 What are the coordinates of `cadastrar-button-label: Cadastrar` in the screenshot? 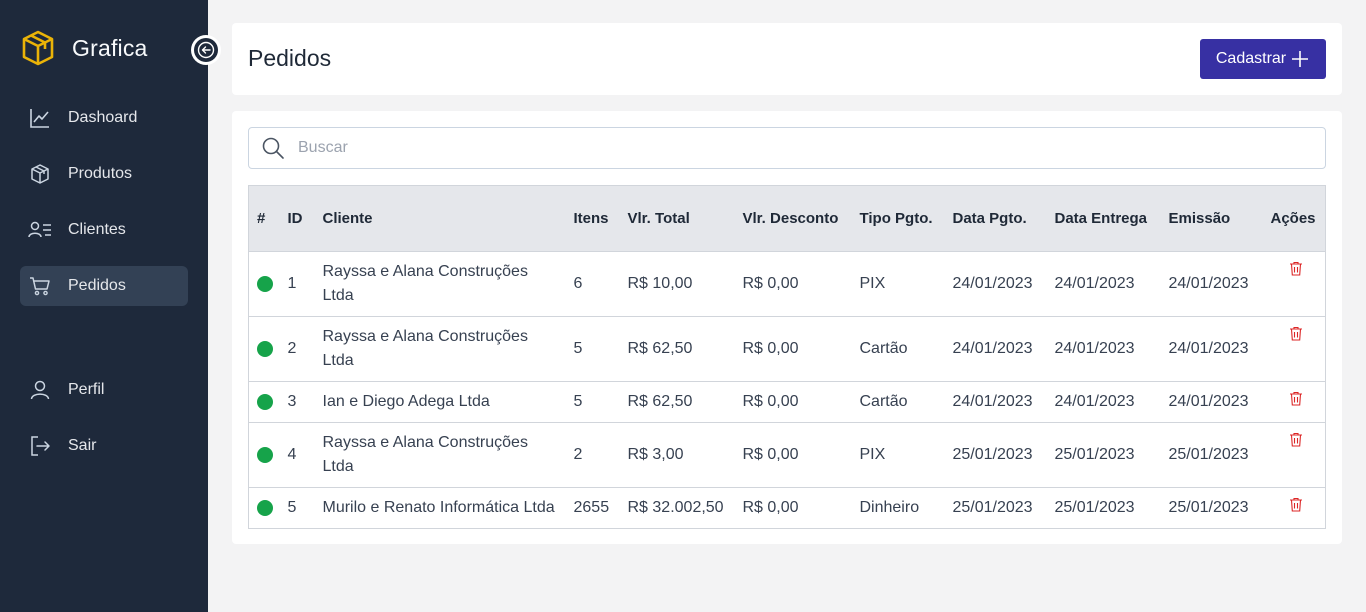 It's located at (1251, 58).